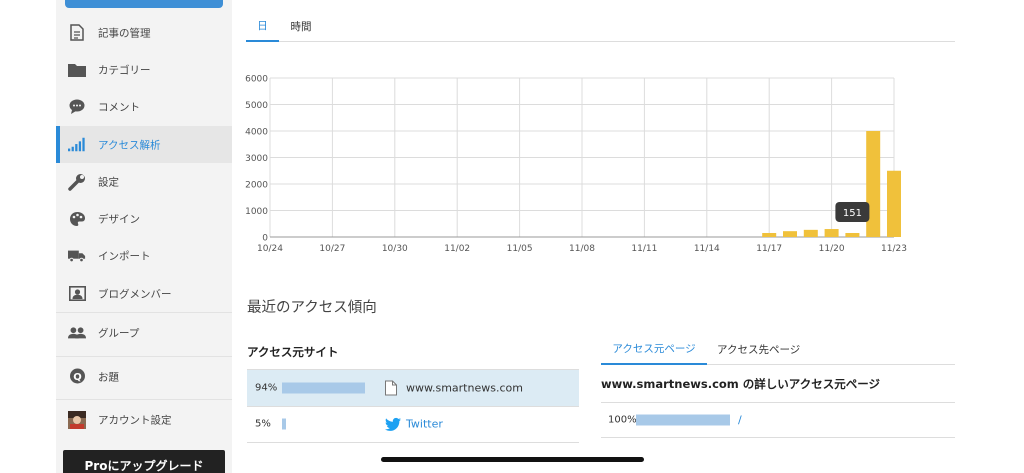  I want to click on detail-row: 100% /, so click(778, 420).